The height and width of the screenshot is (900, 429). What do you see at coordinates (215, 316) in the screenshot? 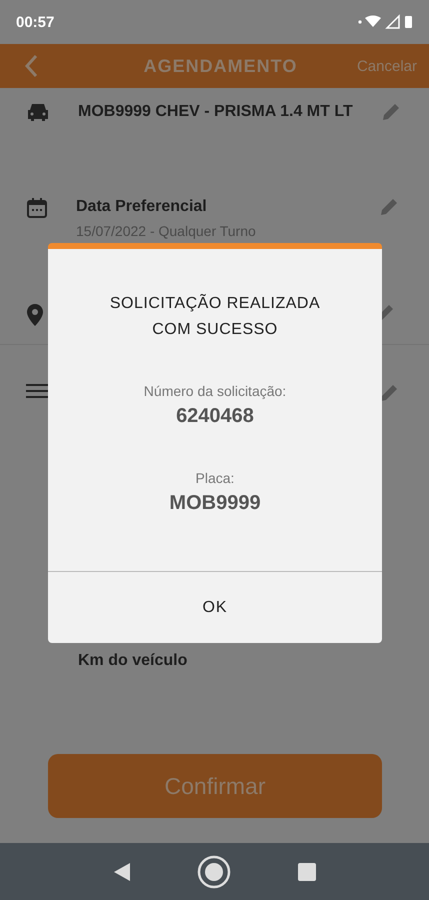
I see `dialog-title: SOLICITAÇÃO REALIZADA COM SUCESSO` at bounding box center [215, 316].